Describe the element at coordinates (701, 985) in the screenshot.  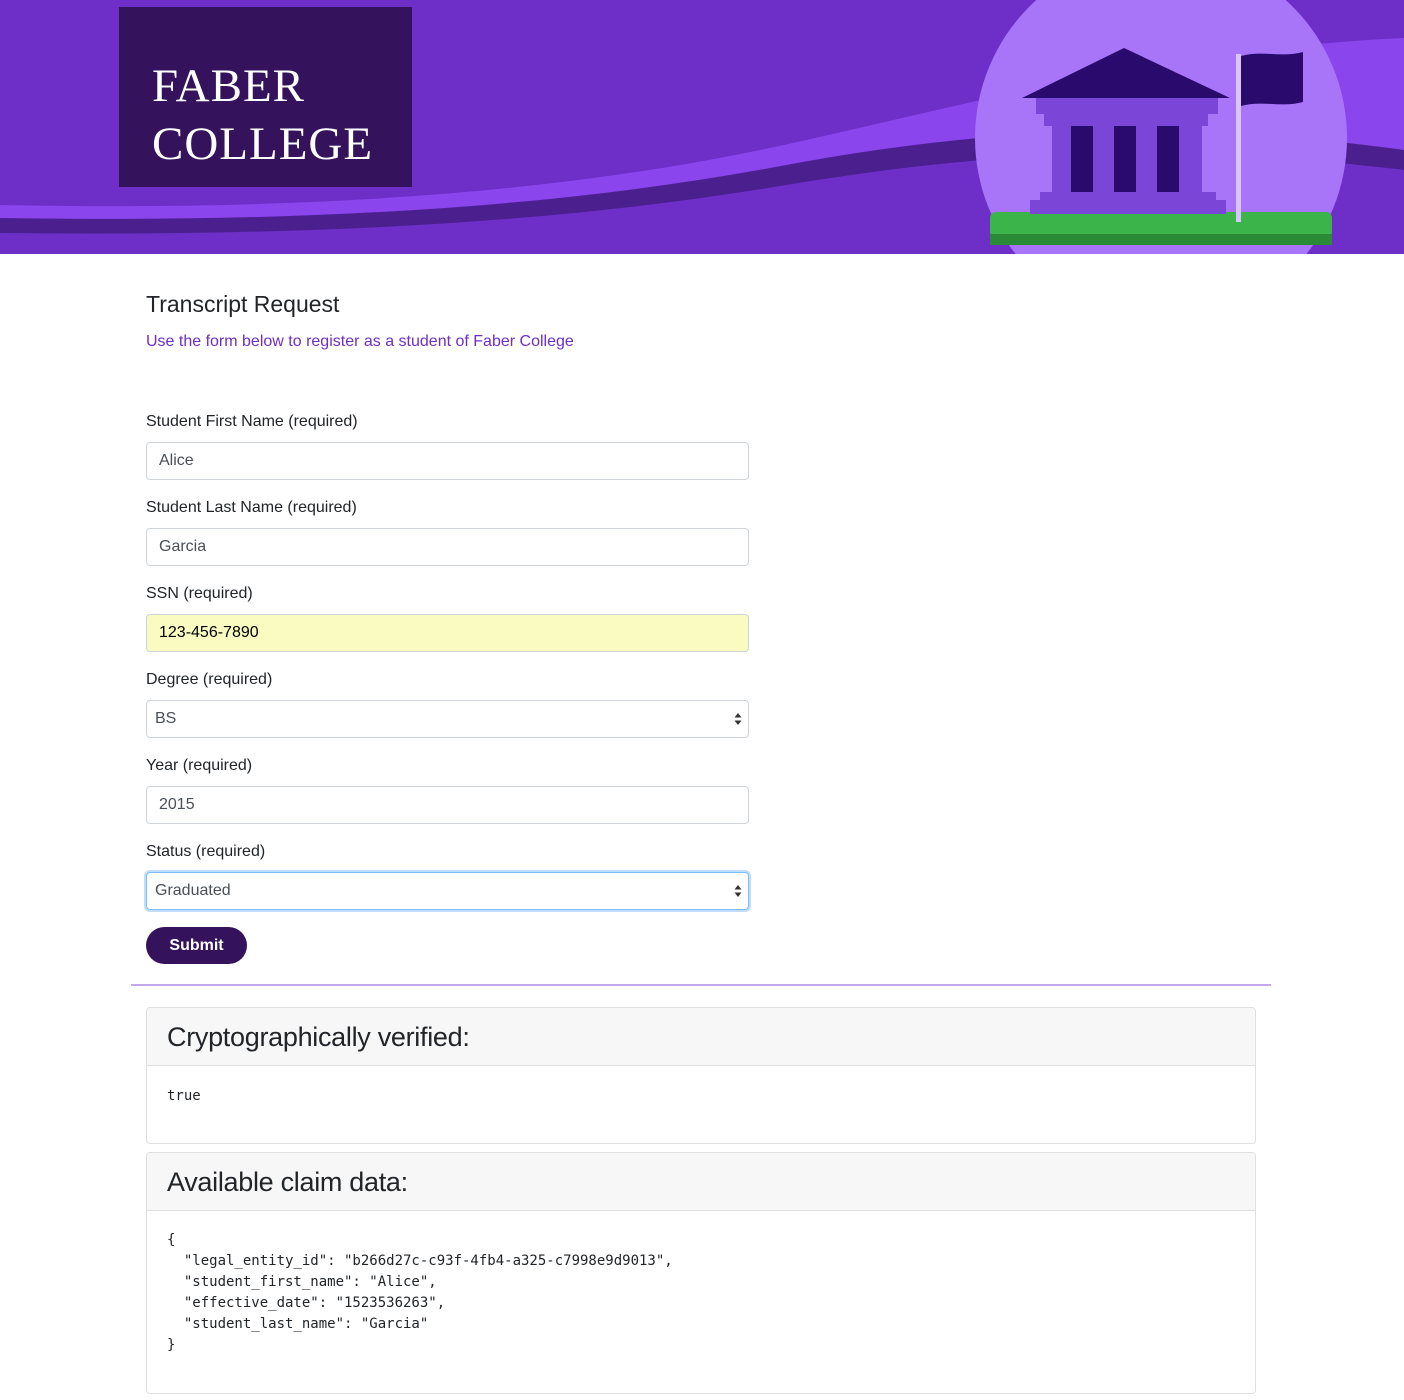
I see `section-divider` at that location.